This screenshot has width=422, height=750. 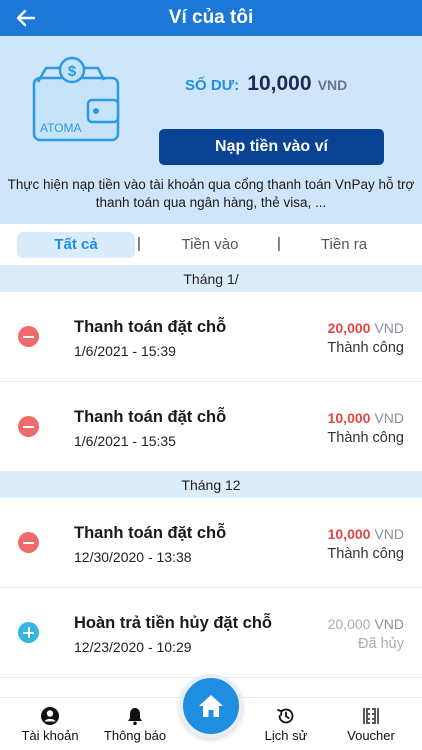 What do you see at coordinates (28, 632) in the screenshot?
I see `plus-circle-icon` at bounding box center [28, 632].